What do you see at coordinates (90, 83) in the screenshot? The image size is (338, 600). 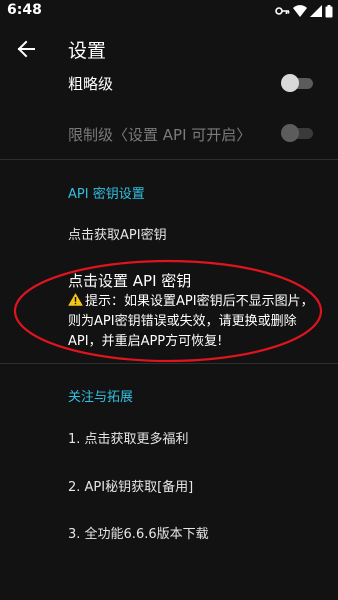 I see `pref-coarse-level-label: 粗略级` at bounding box center [90, 83].